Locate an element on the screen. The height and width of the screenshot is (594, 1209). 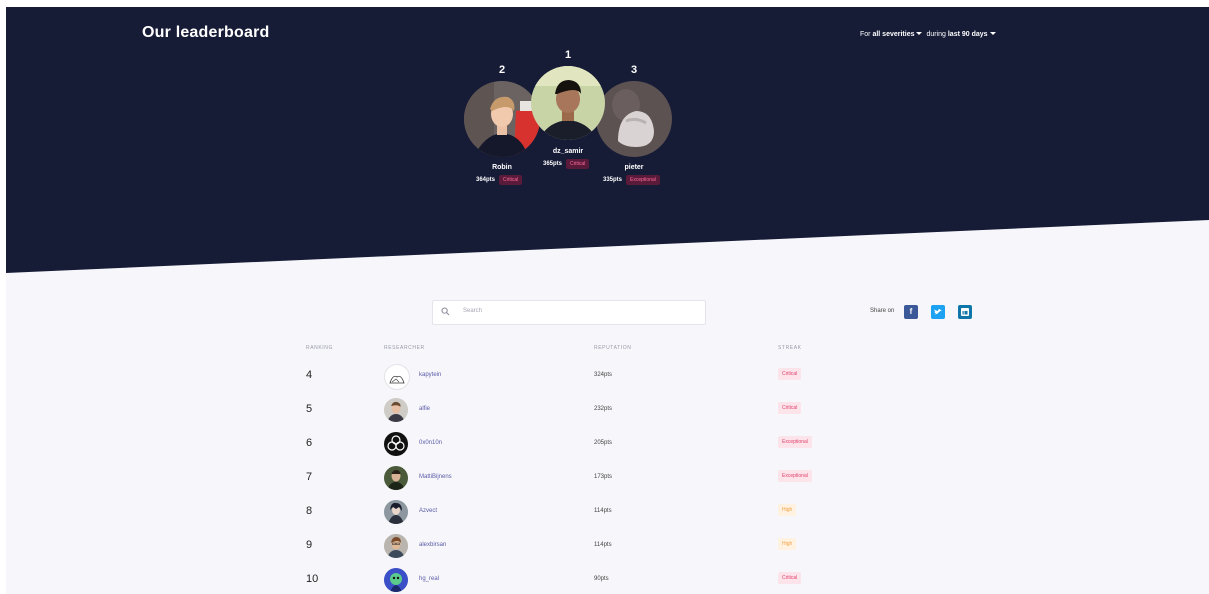
podium-avatar-robin is located at coordinates (502, 119).